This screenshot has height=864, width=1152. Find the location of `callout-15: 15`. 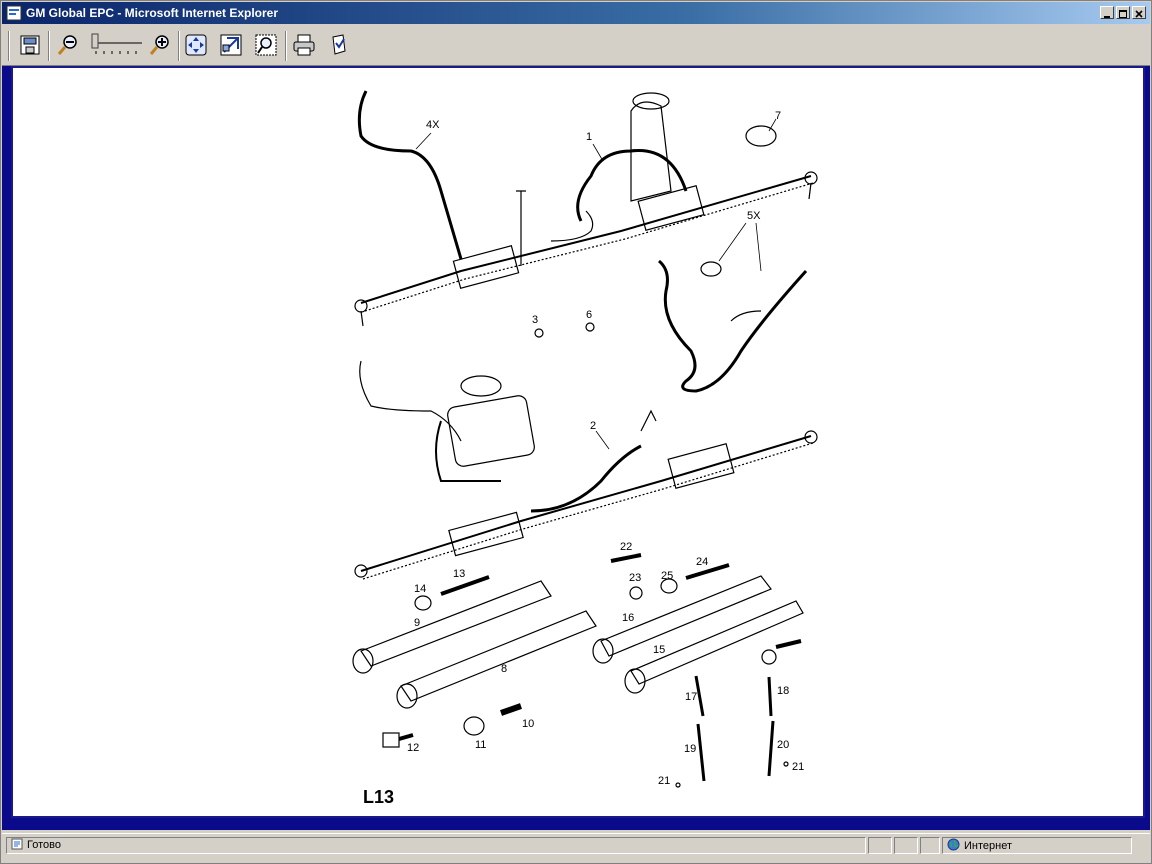

callout-15: 15 is located at coordinates (659, 650).